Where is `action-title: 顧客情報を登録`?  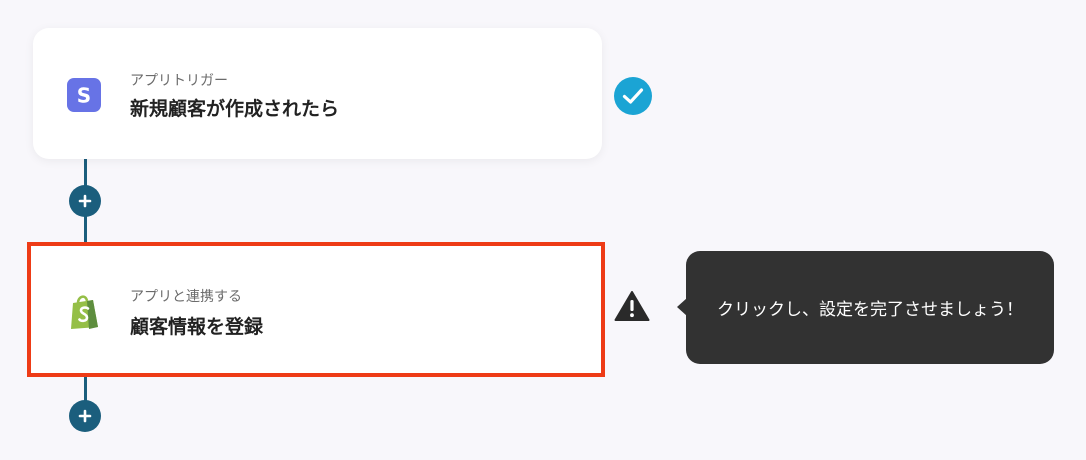
action-title: 顧客情報を登録 is located at coordinates (197, 327).